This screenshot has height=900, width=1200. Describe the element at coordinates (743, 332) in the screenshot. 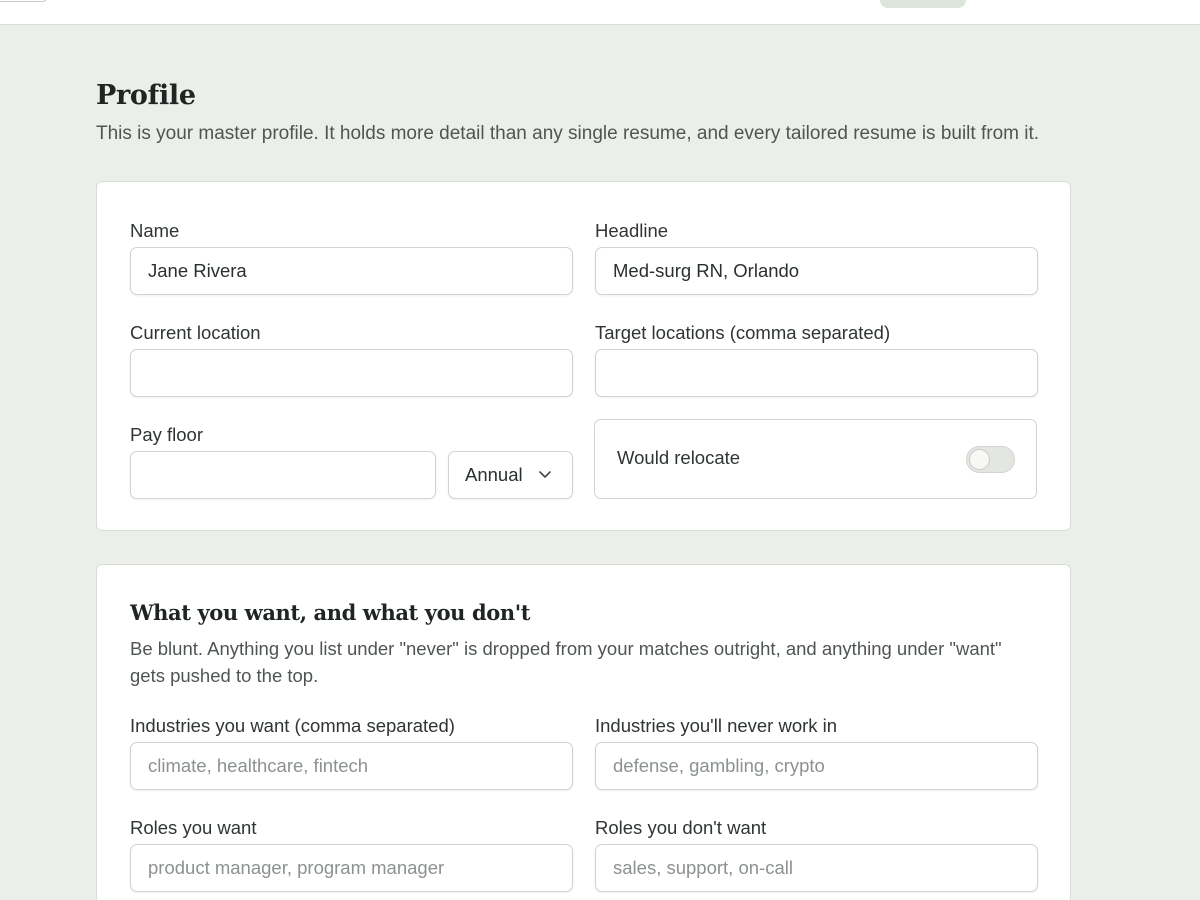

I see `target-locations-label: Target locations (comma separated)` at that location.